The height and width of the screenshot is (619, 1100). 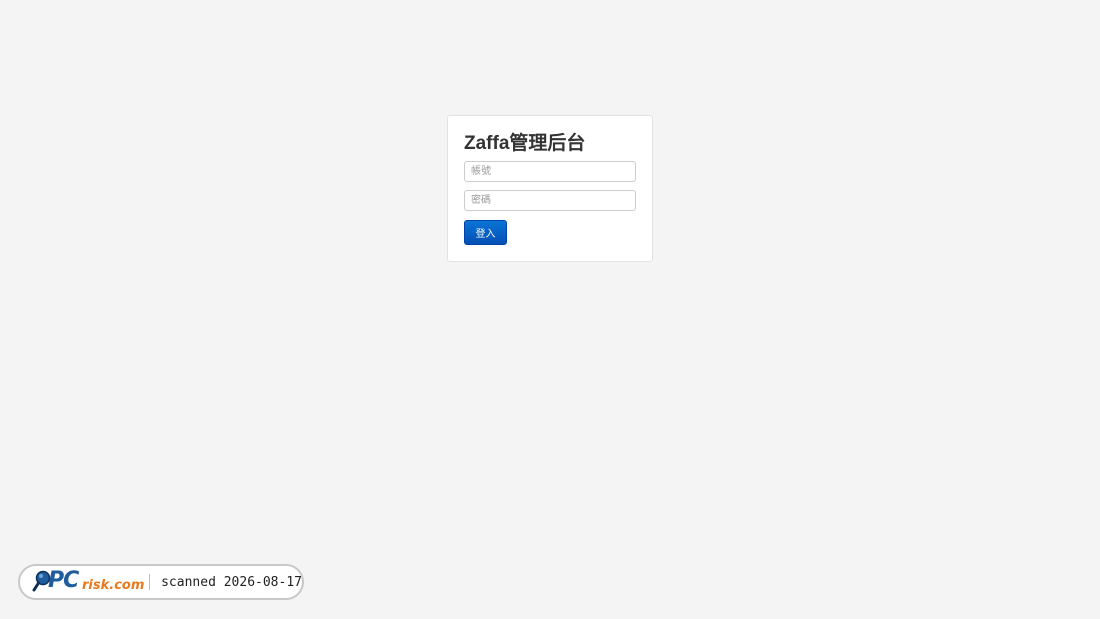 I want to click on scan-date-text: scanned 2026-08-17, so click(x=231, y=582).